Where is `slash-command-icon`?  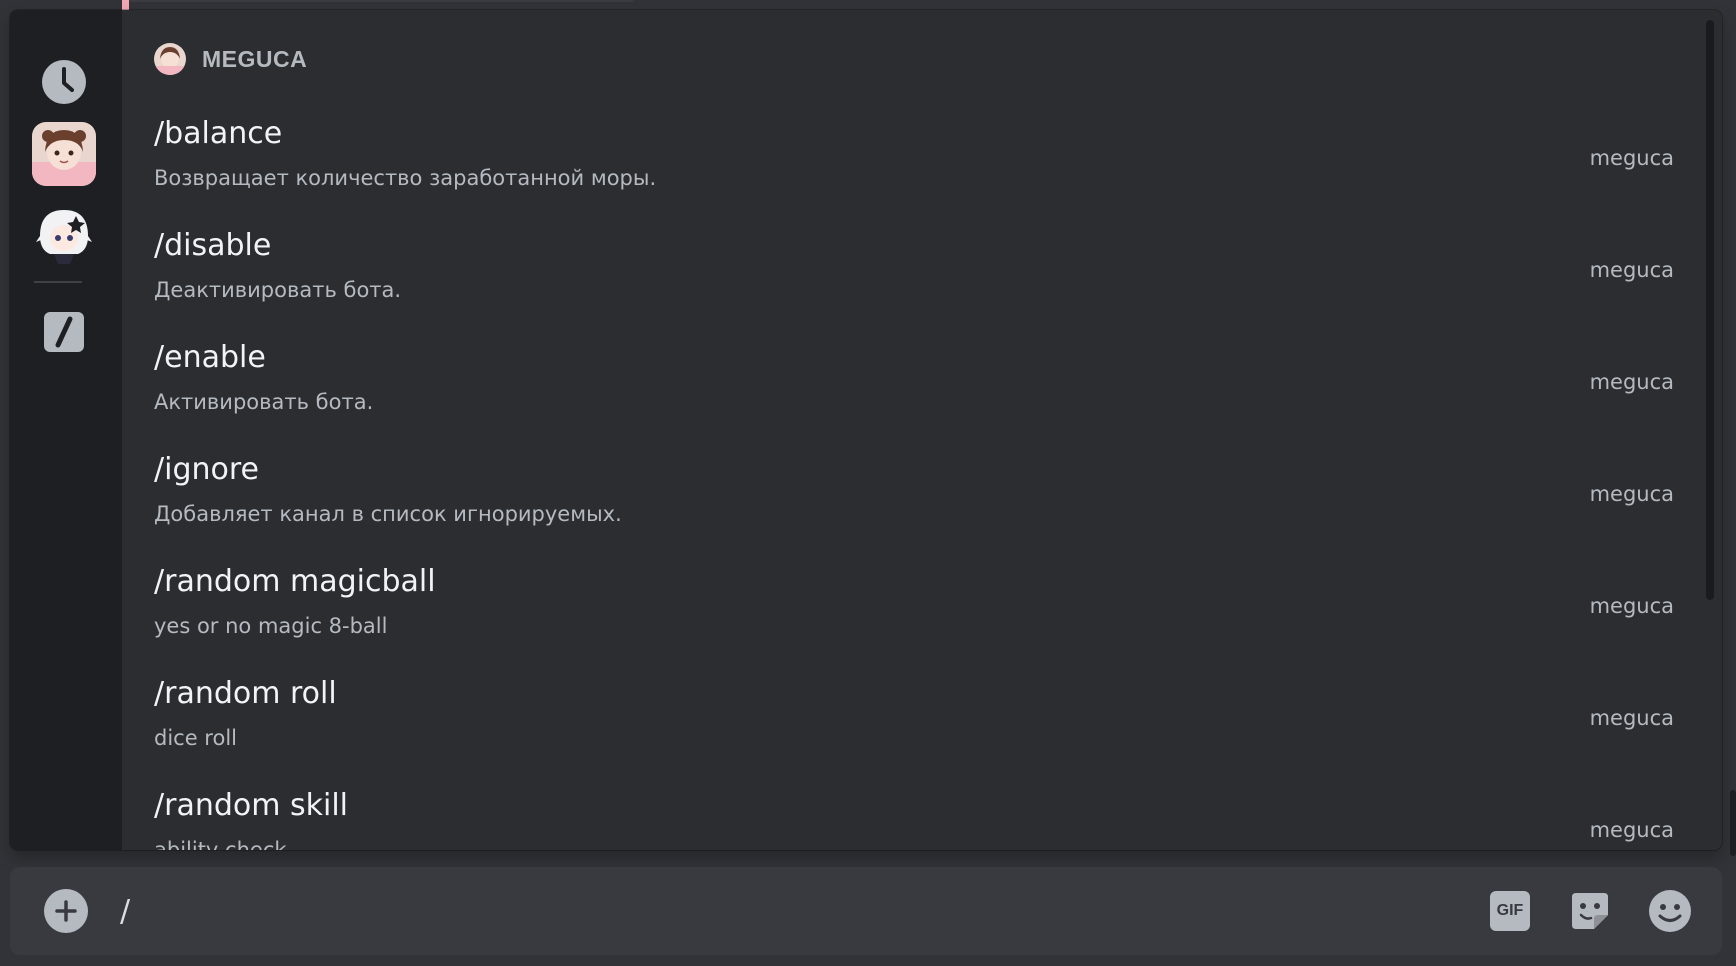 slash-command-icon is located at coordinates (64, 332).